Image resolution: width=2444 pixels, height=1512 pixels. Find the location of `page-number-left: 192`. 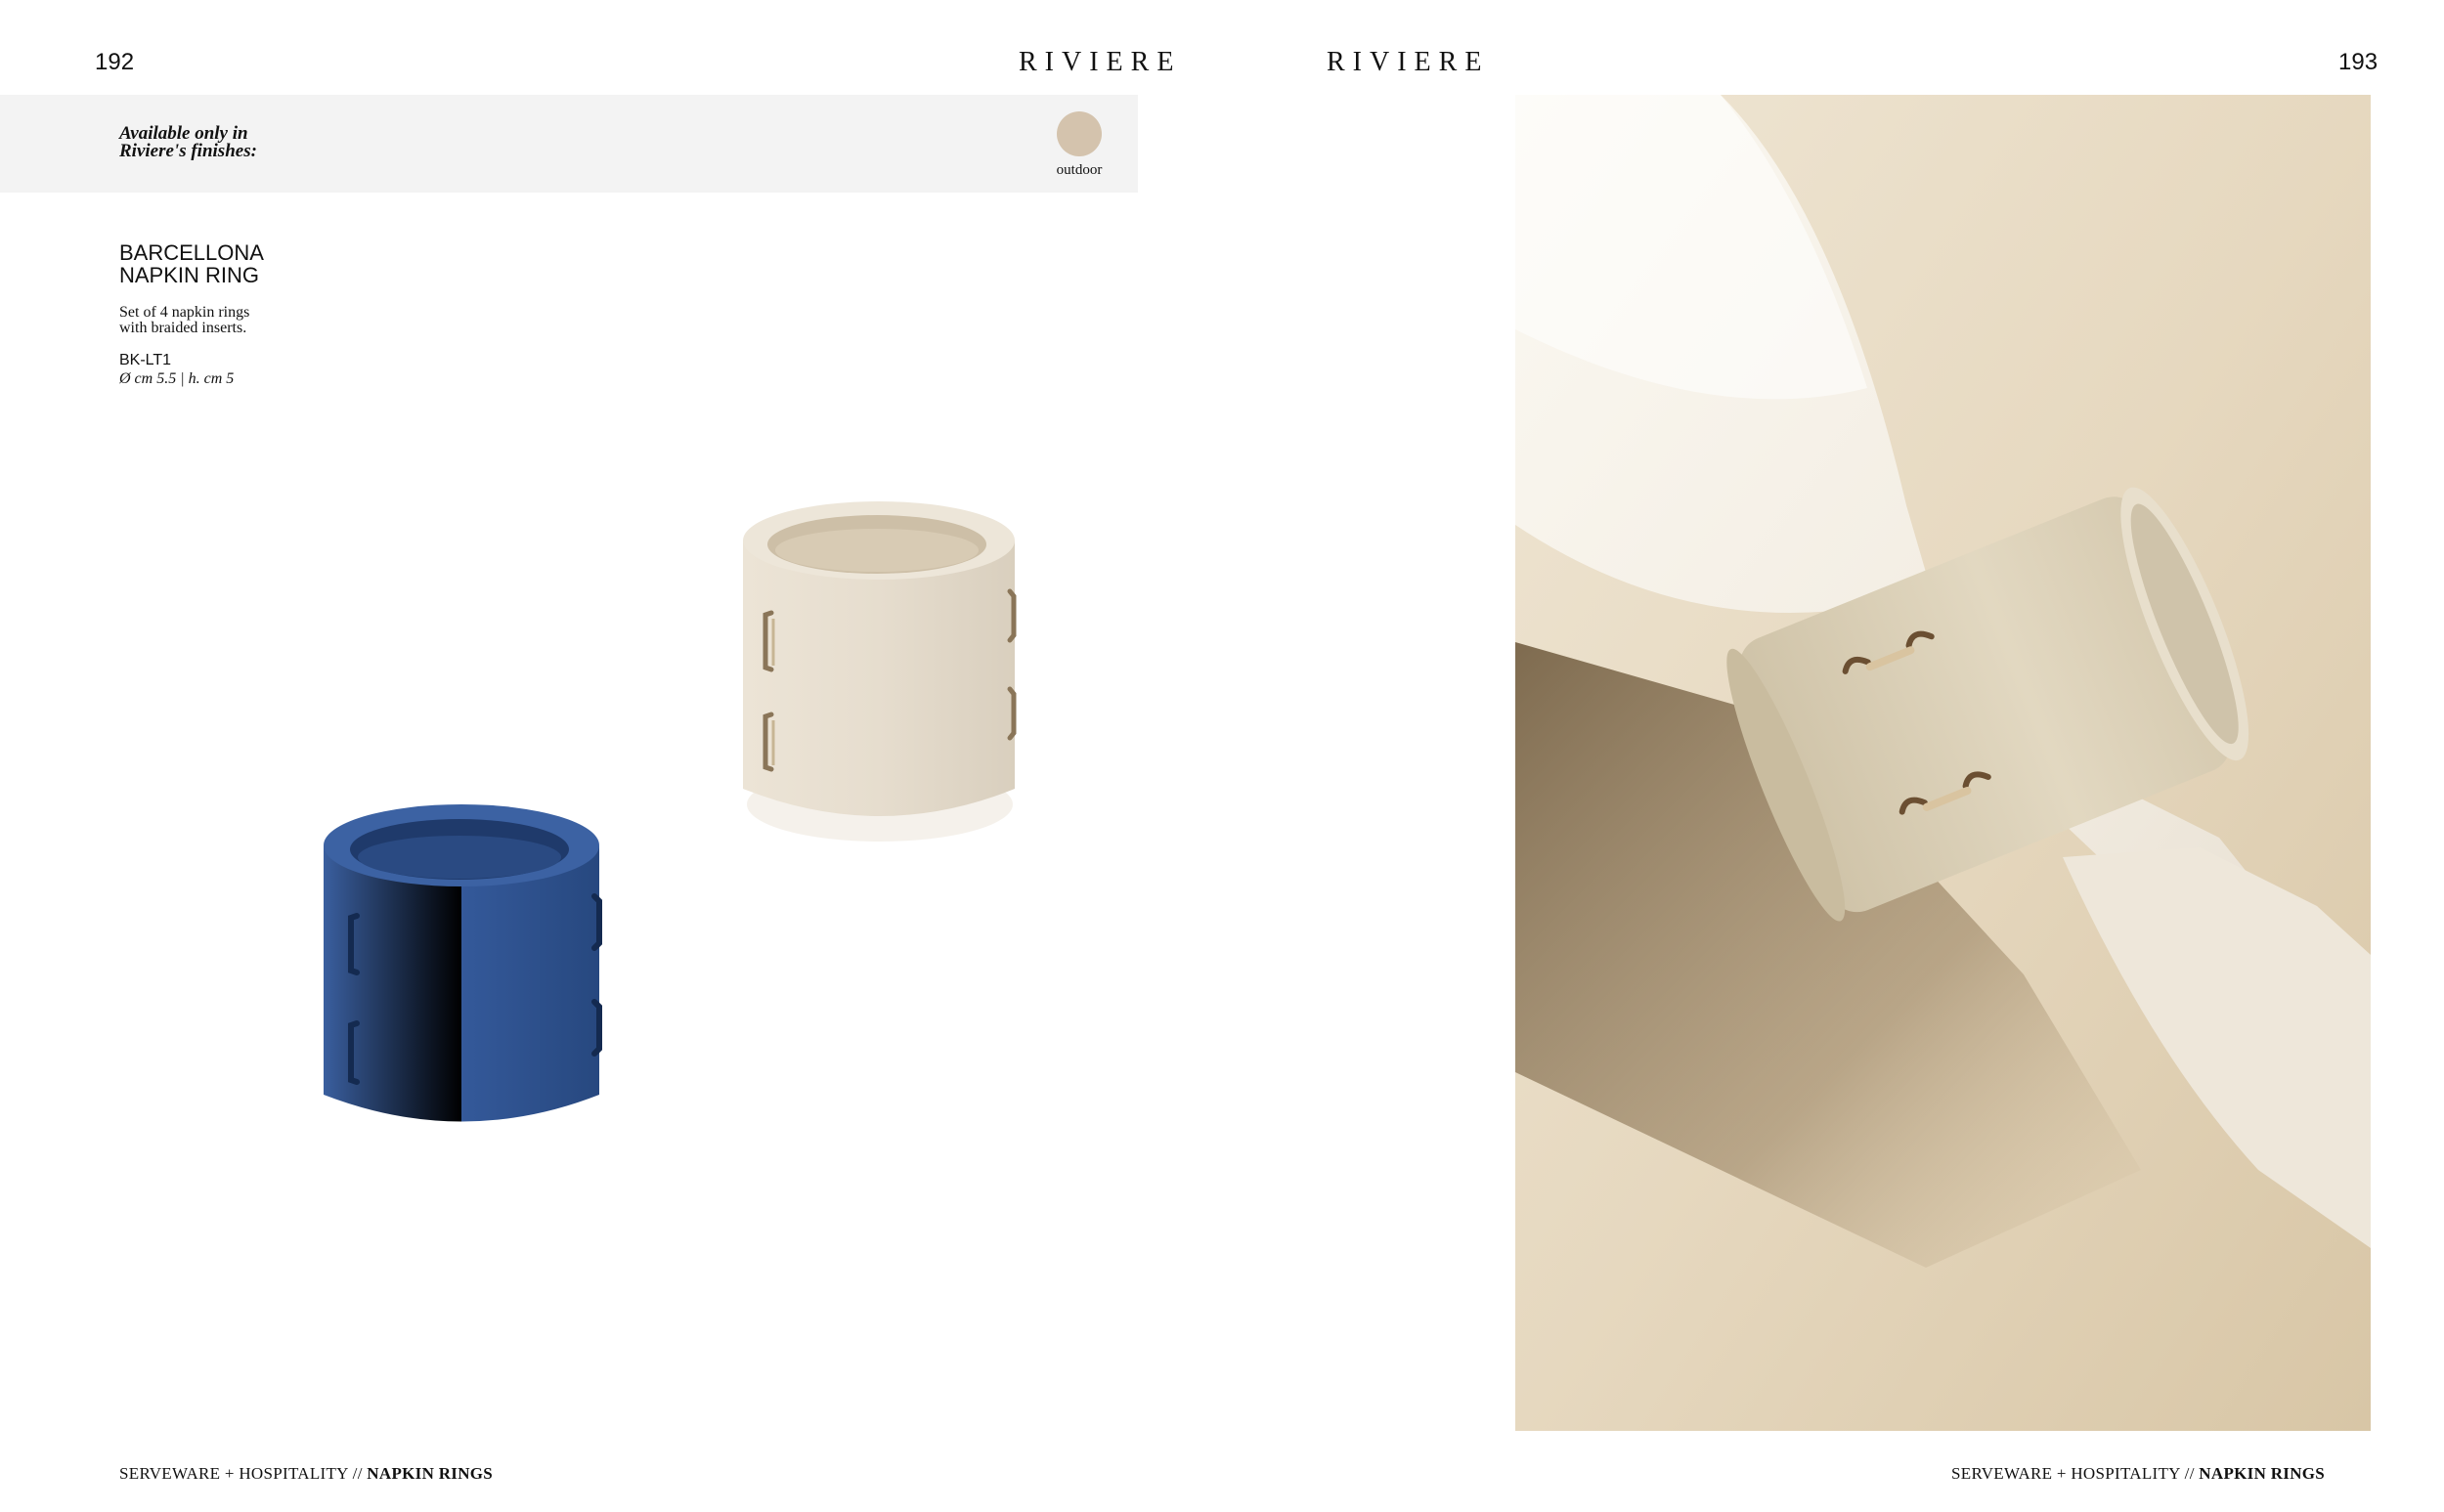

page-number-left: 192 is located at coordinates (115, 62).